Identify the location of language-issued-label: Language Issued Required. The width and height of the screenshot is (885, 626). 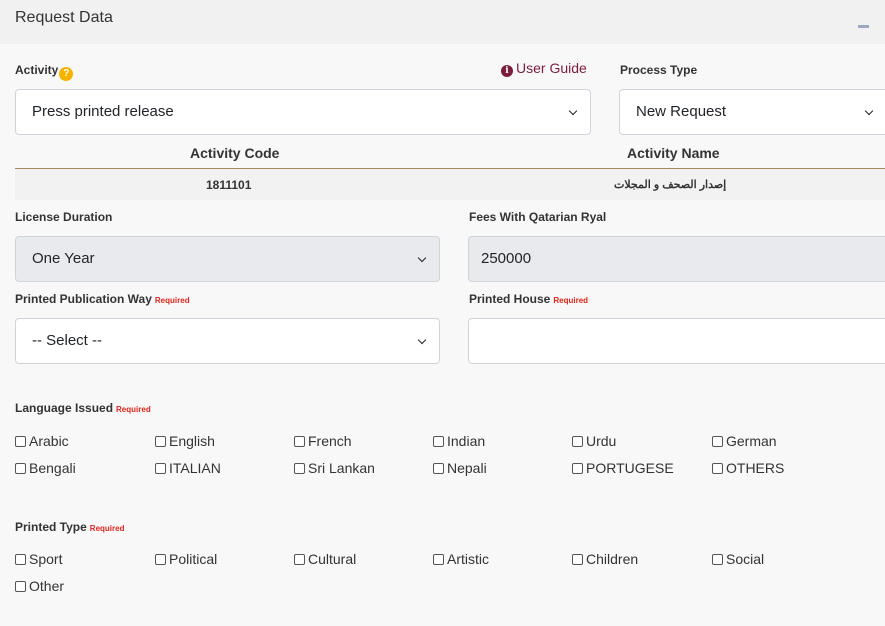
(83, 408).